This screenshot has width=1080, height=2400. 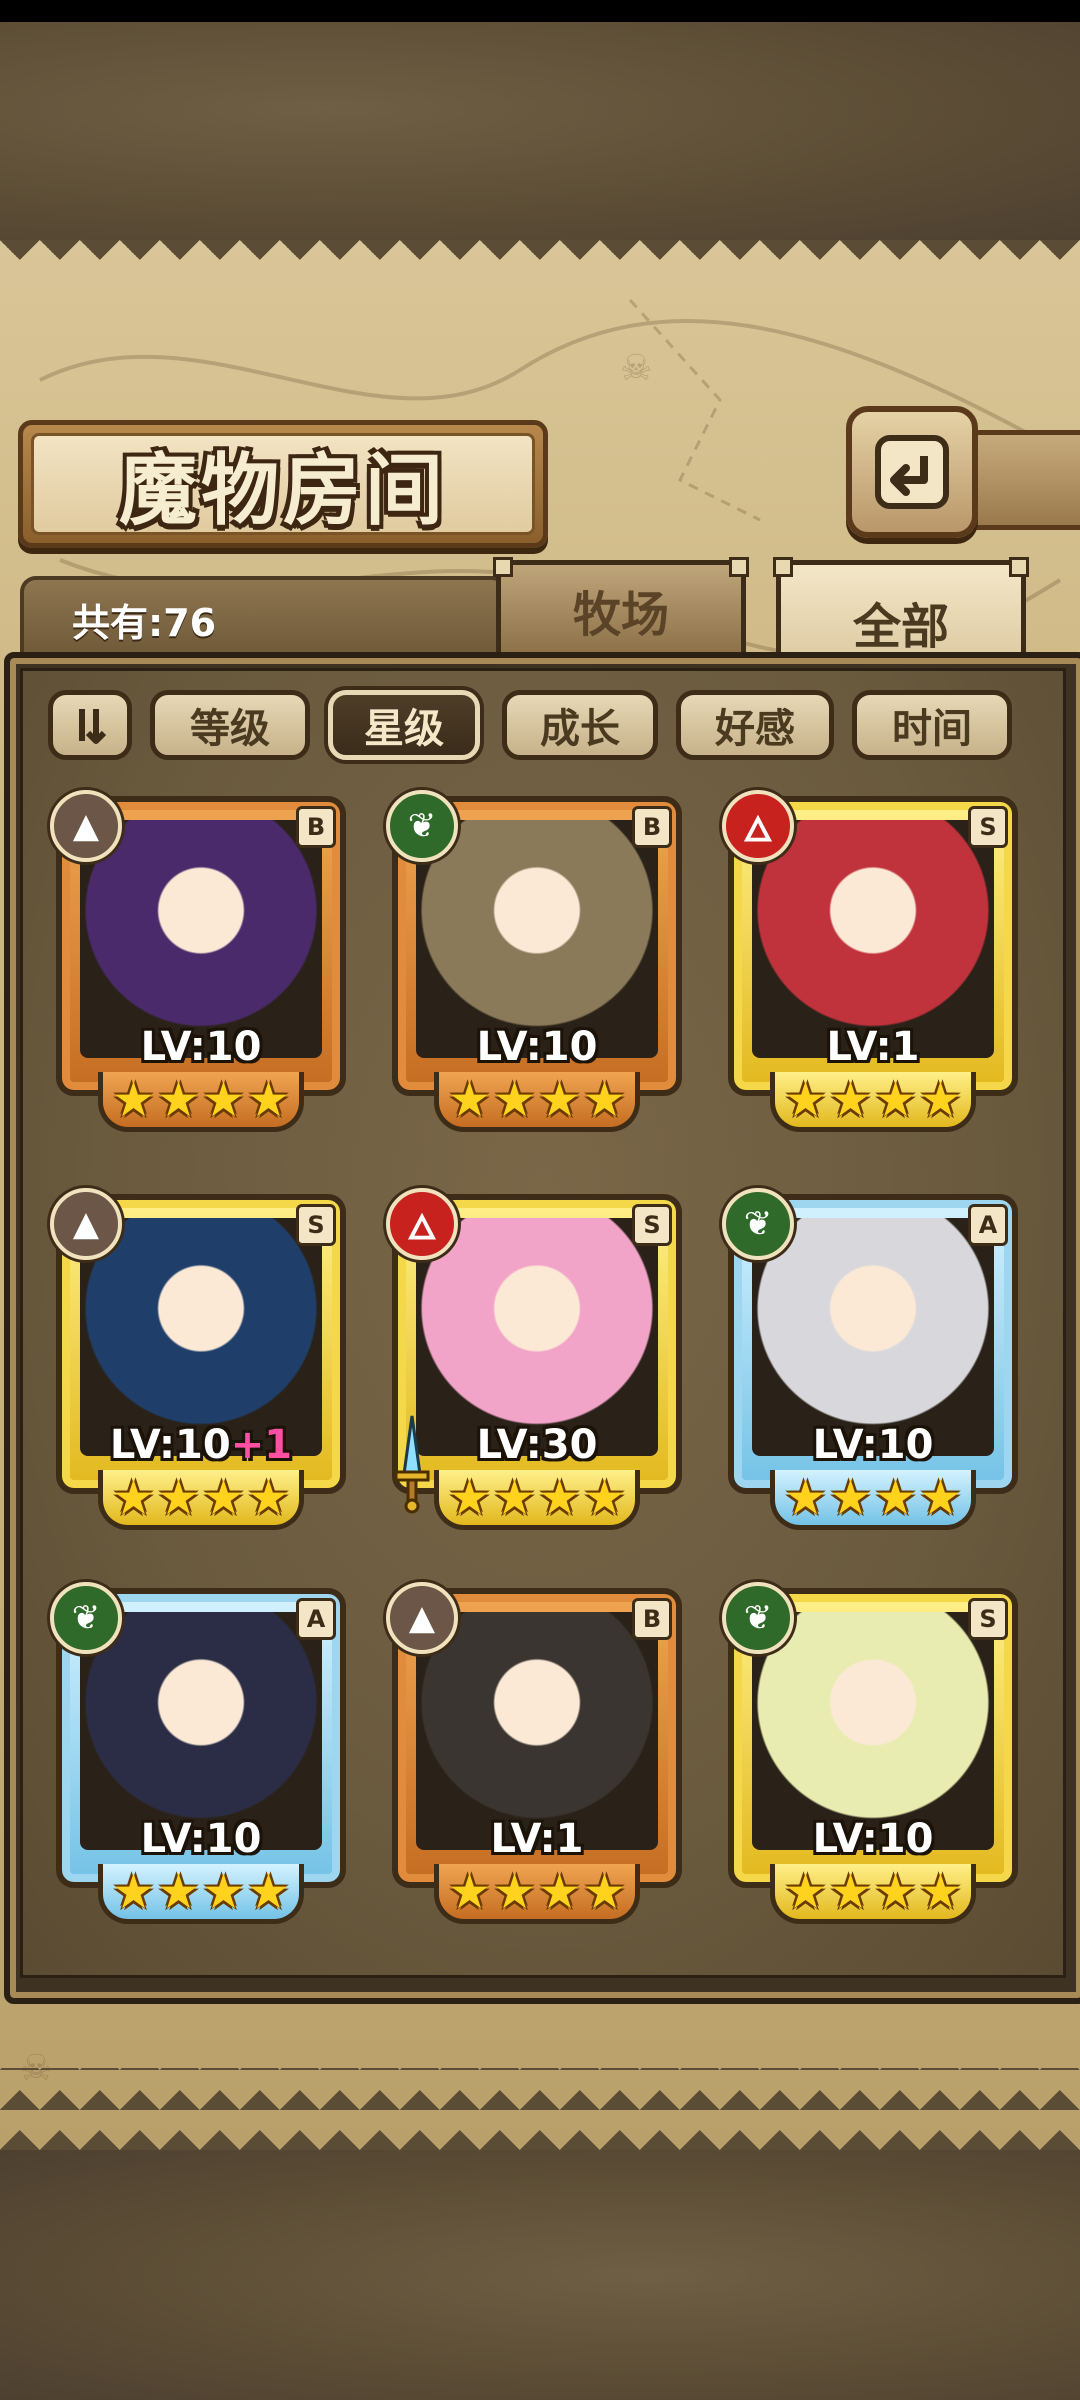 What do you see at coordinates (261, 1445) in the screenshot?
I see `level-bonus: +1` at bounding box center [261, 1445].